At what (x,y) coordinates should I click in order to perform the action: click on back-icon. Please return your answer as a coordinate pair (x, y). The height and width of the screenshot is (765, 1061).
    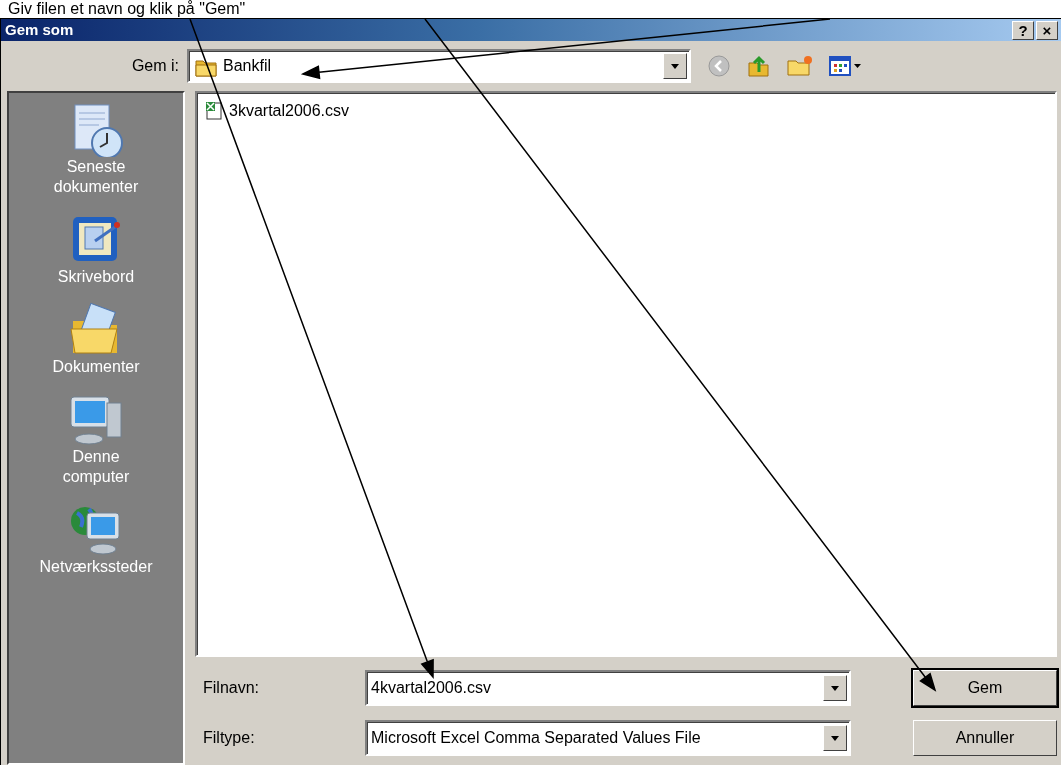
    Looking at the image, I should click on (719, 66).